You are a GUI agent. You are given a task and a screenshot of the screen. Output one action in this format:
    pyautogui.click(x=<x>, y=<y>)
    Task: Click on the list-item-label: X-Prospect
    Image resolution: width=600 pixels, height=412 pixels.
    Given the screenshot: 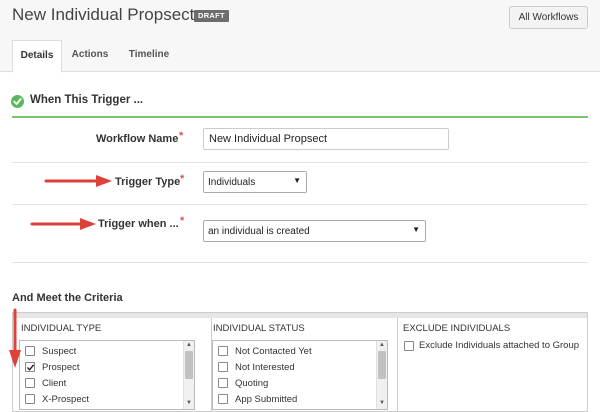 What is the action you would take?
    pyautogui.click(x=65, y=399)
    